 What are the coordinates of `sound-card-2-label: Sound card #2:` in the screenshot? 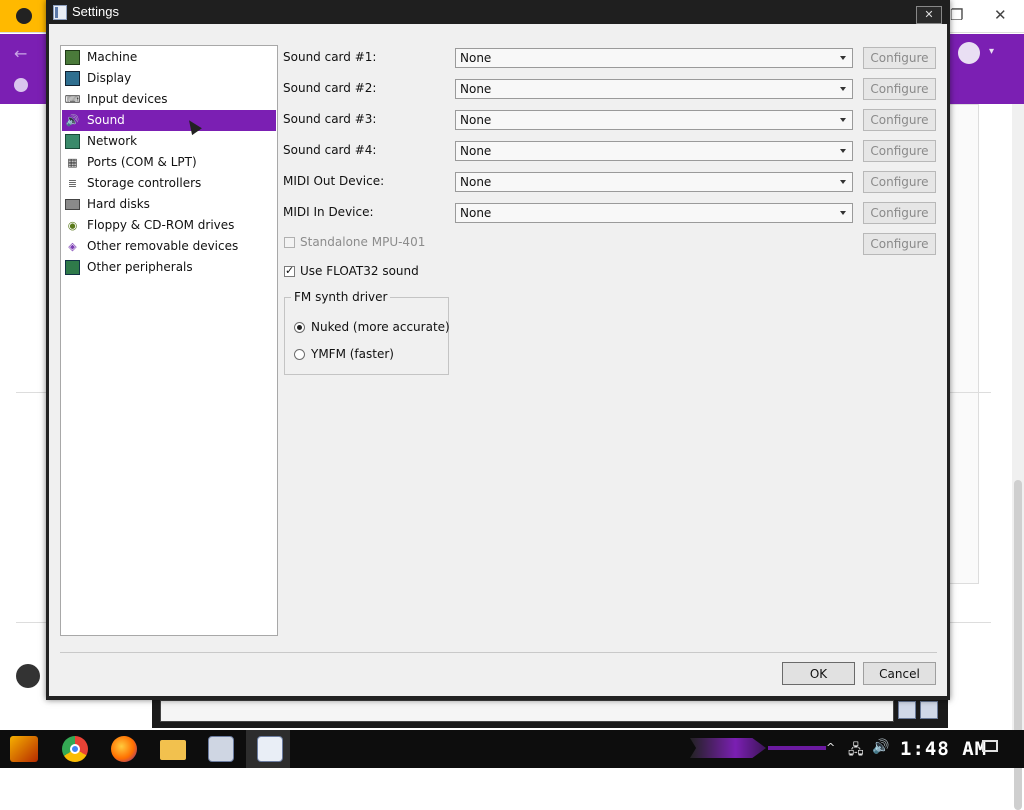 It's located at (330, 88).